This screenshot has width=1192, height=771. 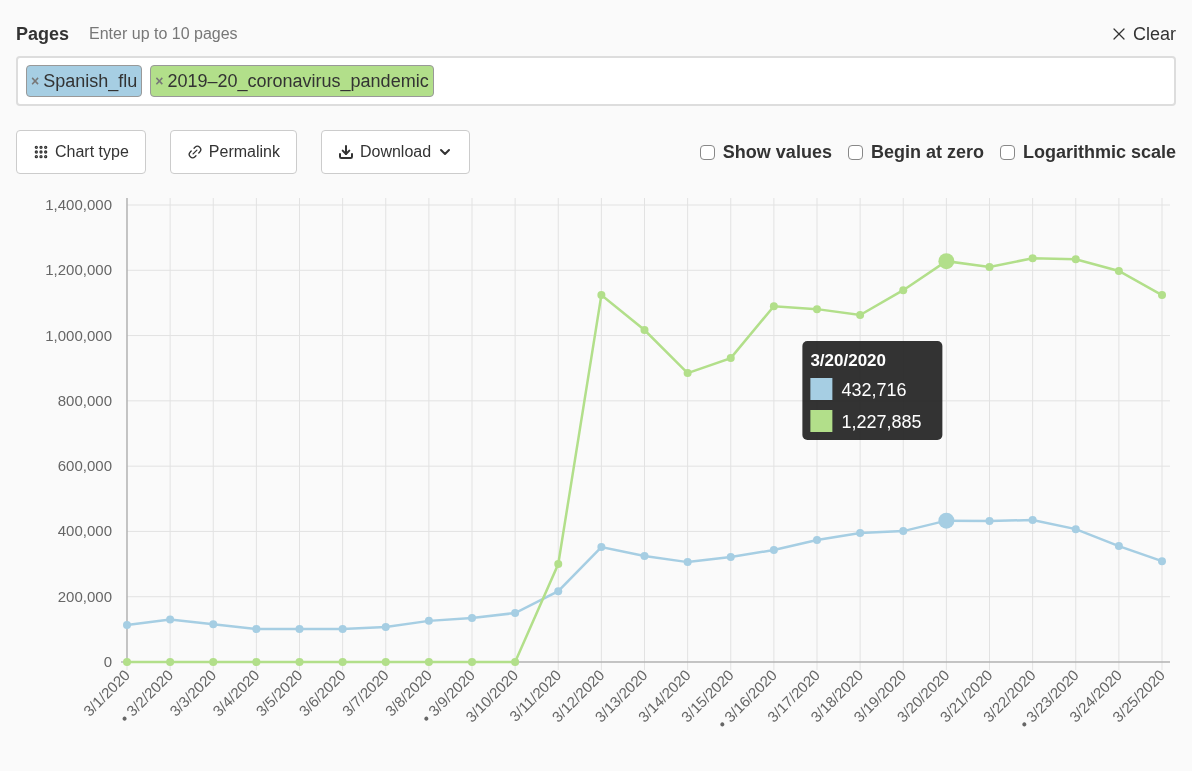 What do you see at coordinates (1099, 152) in the screenshot?
I see `option-label: Logarithmic scale` at bounding box center [1099, 152].